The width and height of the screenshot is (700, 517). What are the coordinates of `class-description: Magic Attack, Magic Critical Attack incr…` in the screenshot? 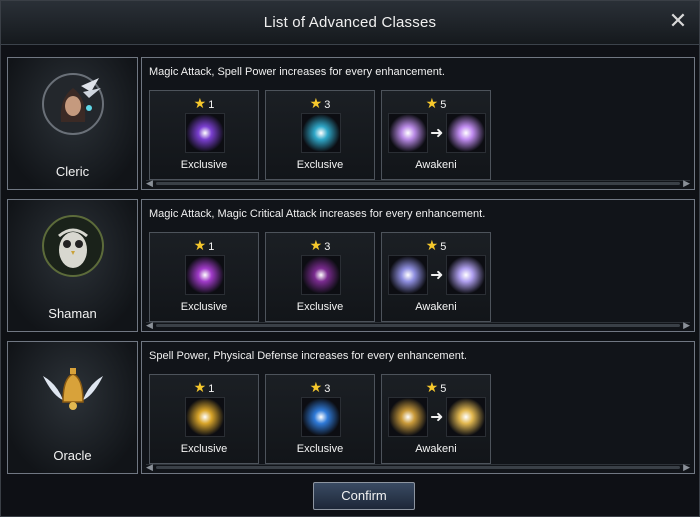 It's located at (317, 214).